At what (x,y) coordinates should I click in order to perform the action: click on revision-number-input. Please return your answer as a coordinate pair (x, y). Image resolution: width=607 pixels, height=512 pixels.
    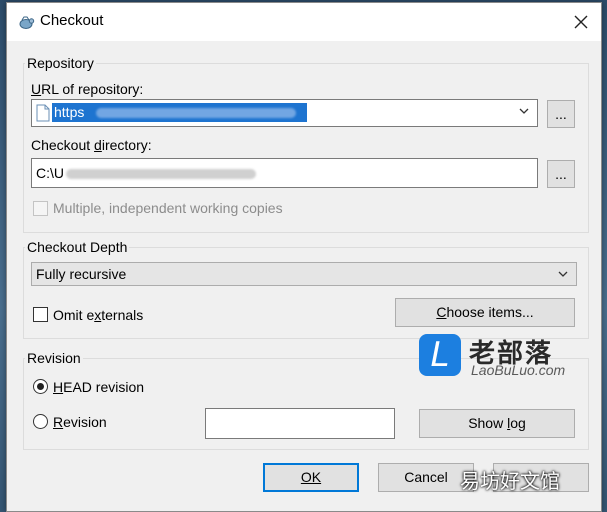
    Looking at the image, I should click on (300, 423).